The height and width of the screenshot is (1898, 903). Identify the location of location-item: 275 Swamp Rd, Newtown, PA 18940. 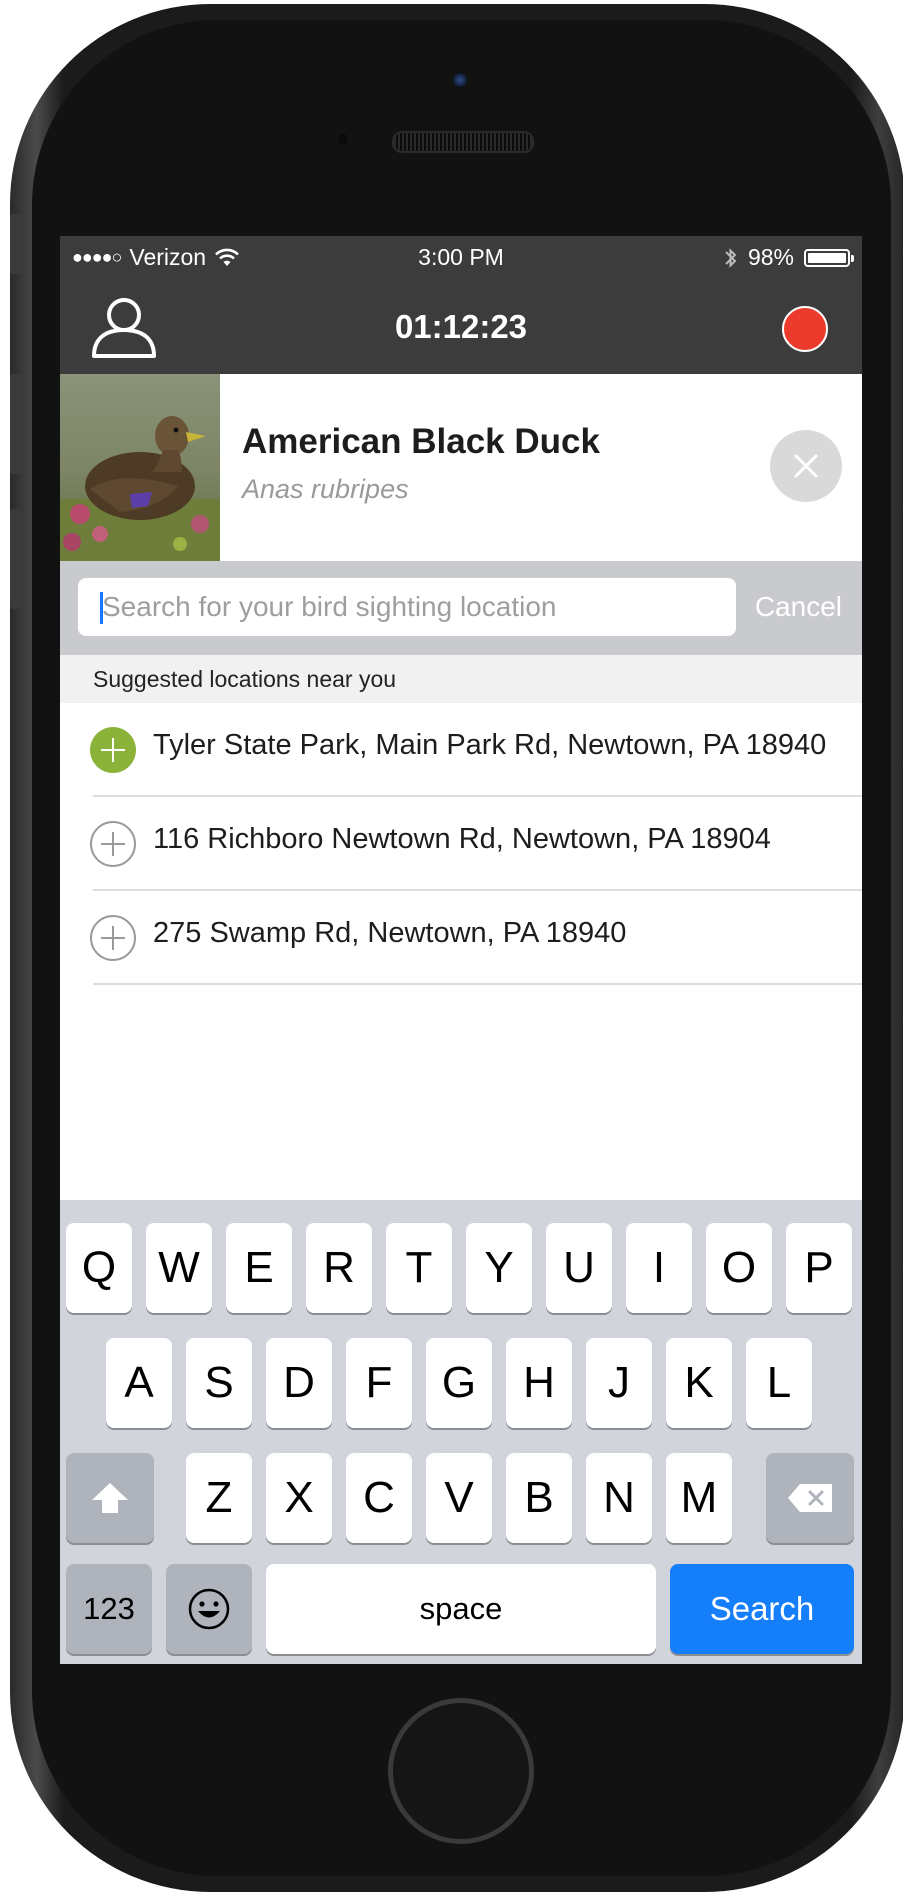
(461, 938).